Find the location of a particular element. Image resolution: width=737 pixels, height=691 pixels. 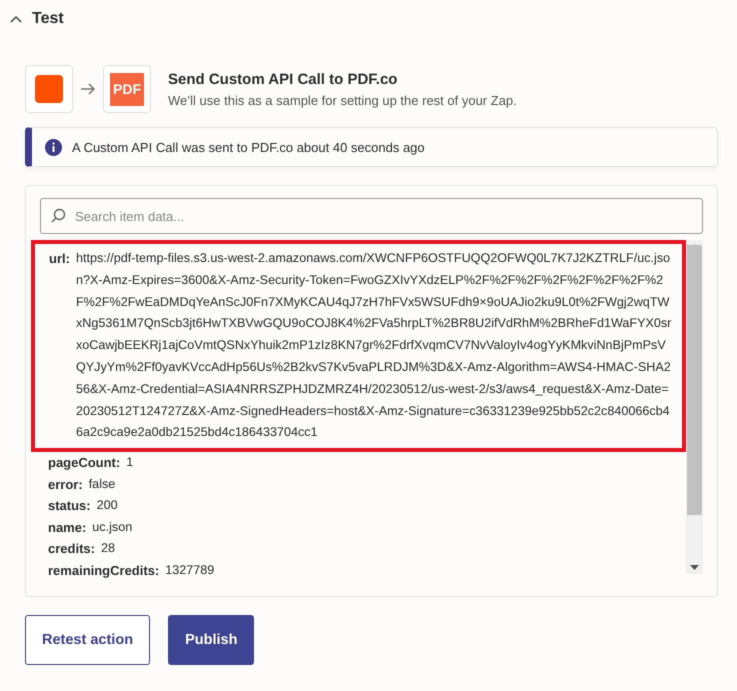

field-key: pageCount: is located at coordinates (84, 463).